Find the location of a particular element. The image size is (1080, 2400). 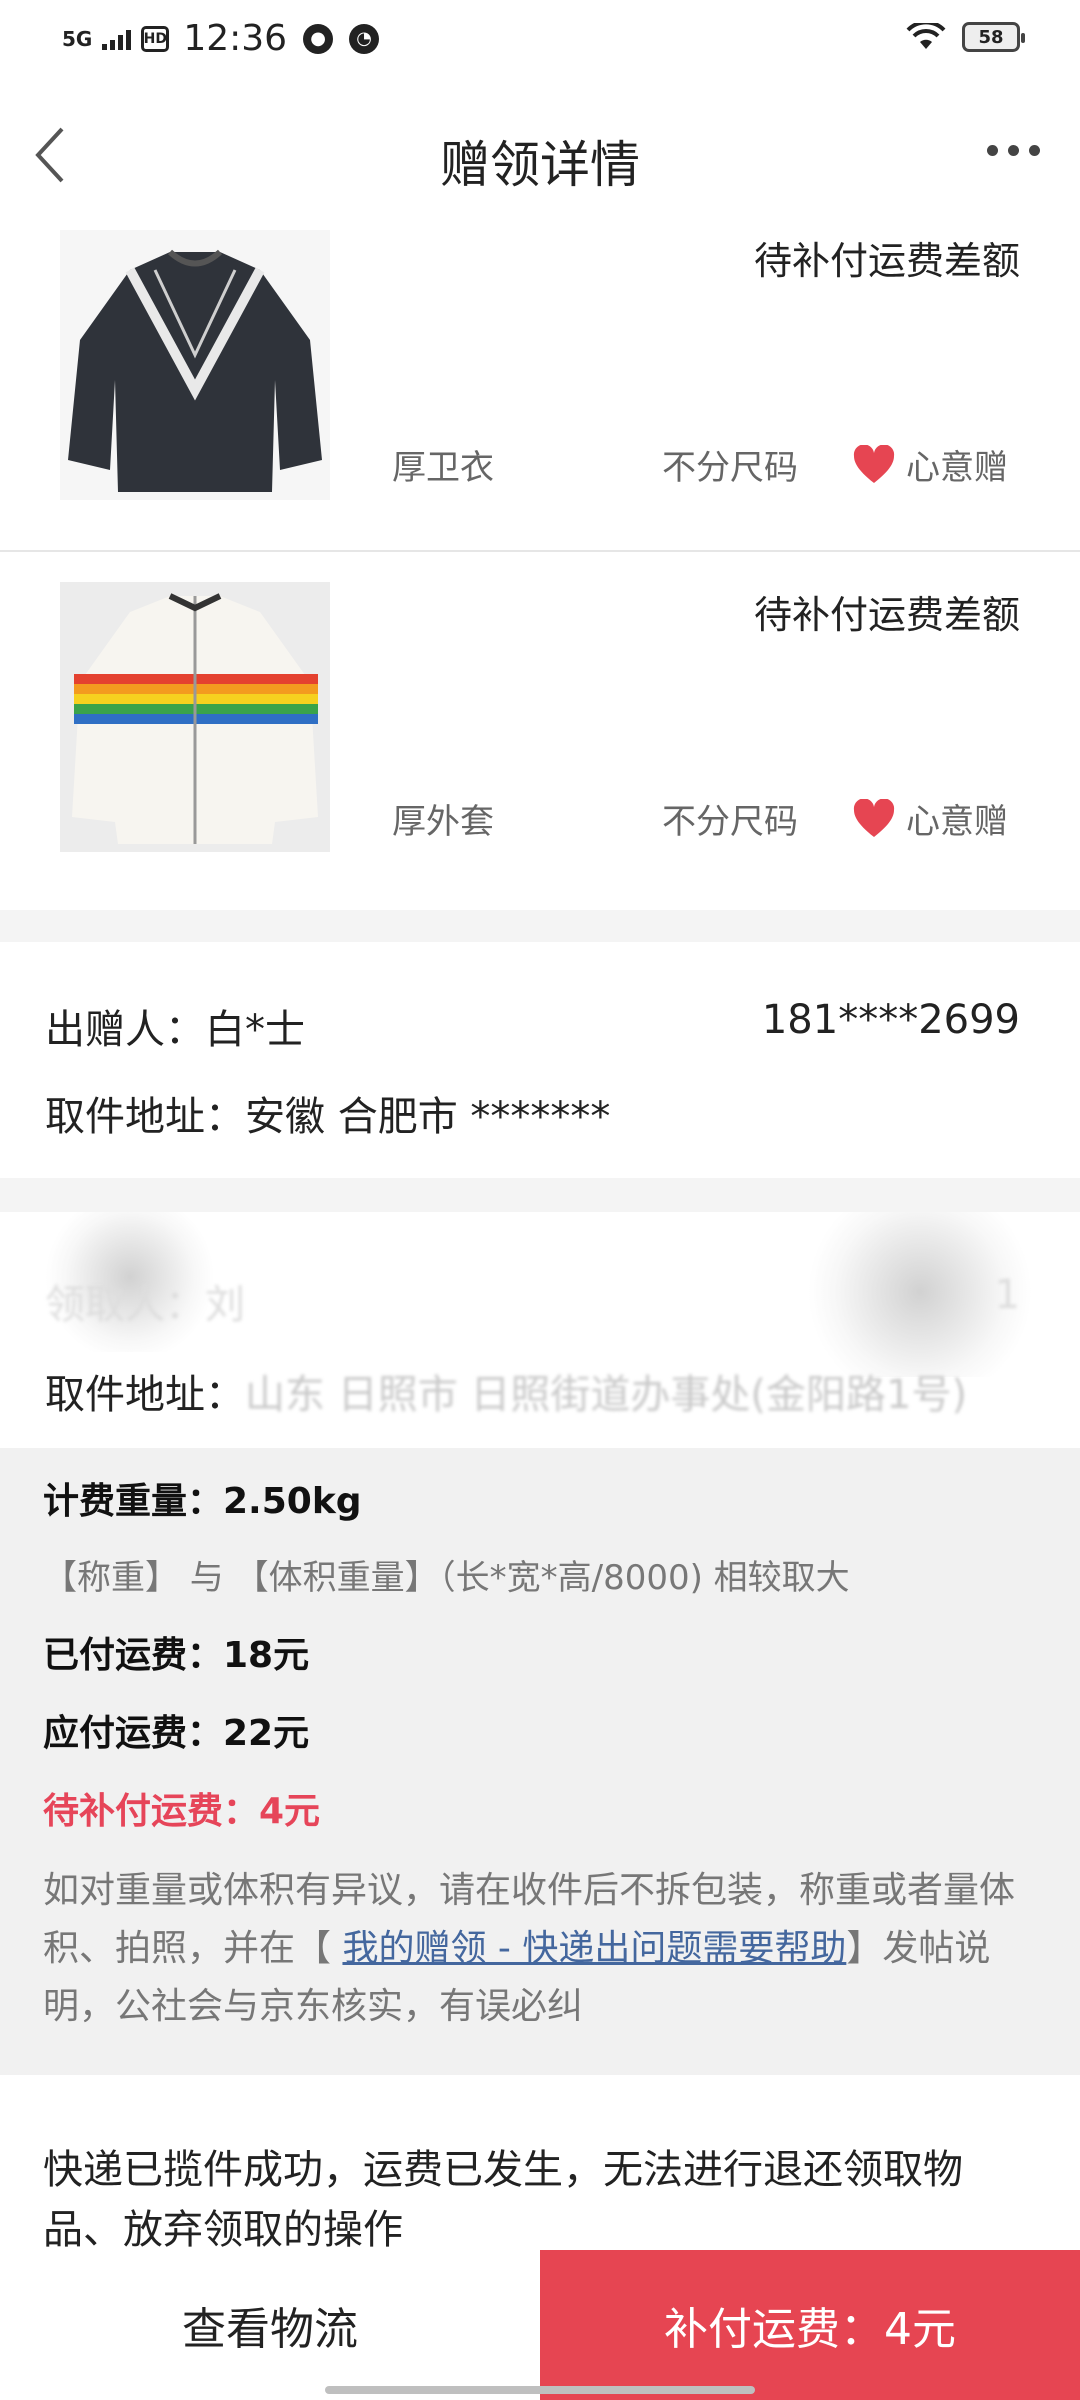

wifi-icon is located at coordinates (926, 36).